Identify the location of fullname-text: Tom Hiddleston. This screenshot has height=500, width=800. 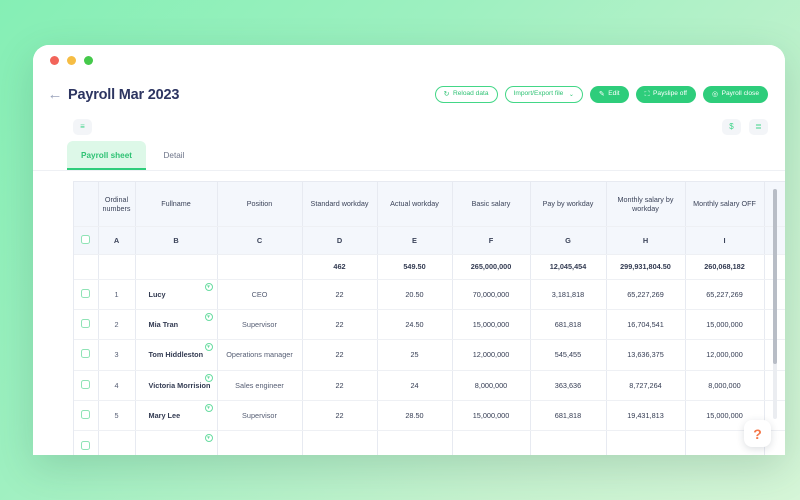
(176, 355).